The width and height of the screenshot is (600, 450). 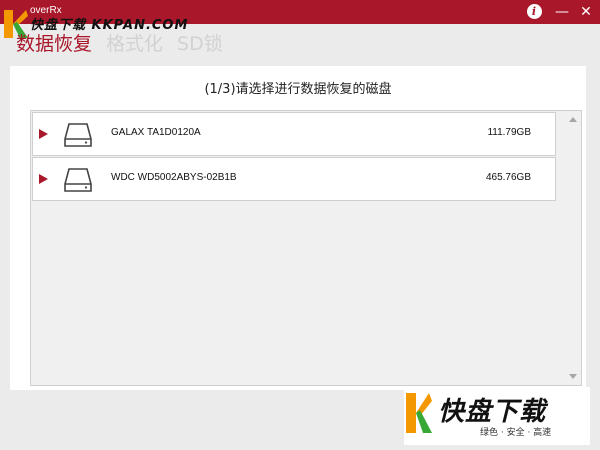 I want to click on info-button: i, so click(x=534, y=12).